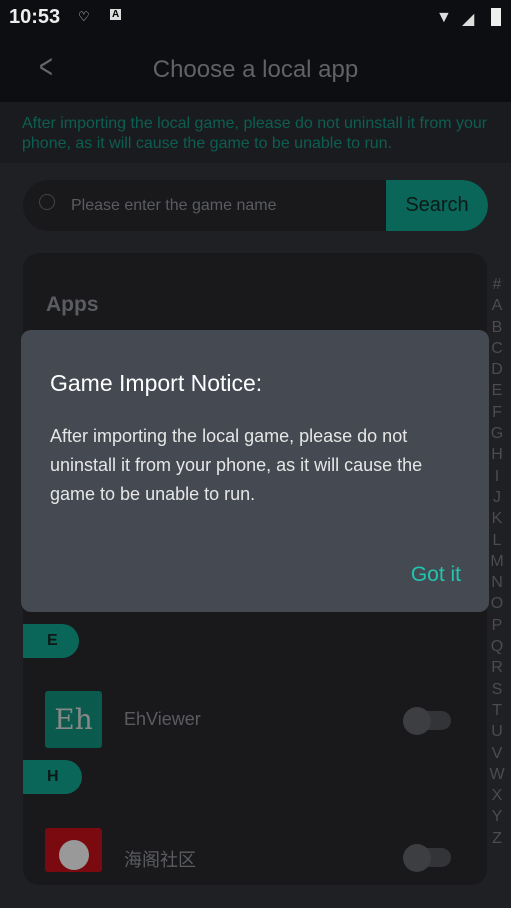  What do you see at coordinates (116, 14) in the screenshot?
I see `a-icon: A` at bounding box center [116, 14].